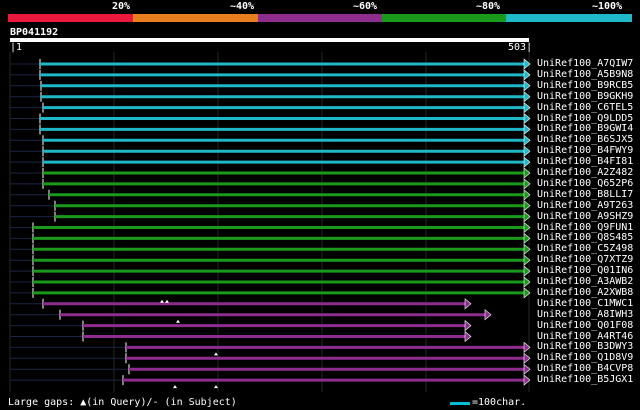 The height and width of the screenshot is (410, 640). I want to click on hit-label: UniRef100_A9SHZ9, so click(585, 216).